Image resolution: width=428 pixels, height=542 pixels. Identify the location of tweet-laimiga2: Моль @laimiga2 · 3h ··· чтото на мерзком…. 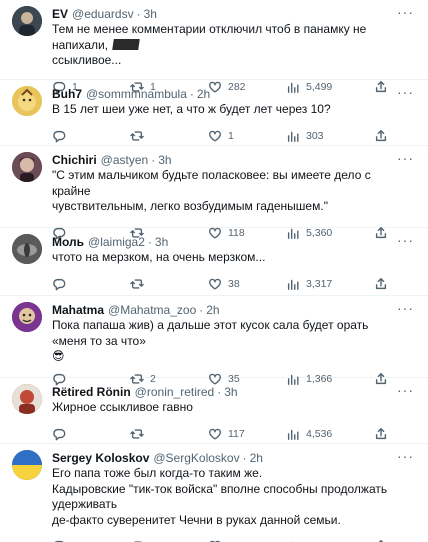
(214, 262).